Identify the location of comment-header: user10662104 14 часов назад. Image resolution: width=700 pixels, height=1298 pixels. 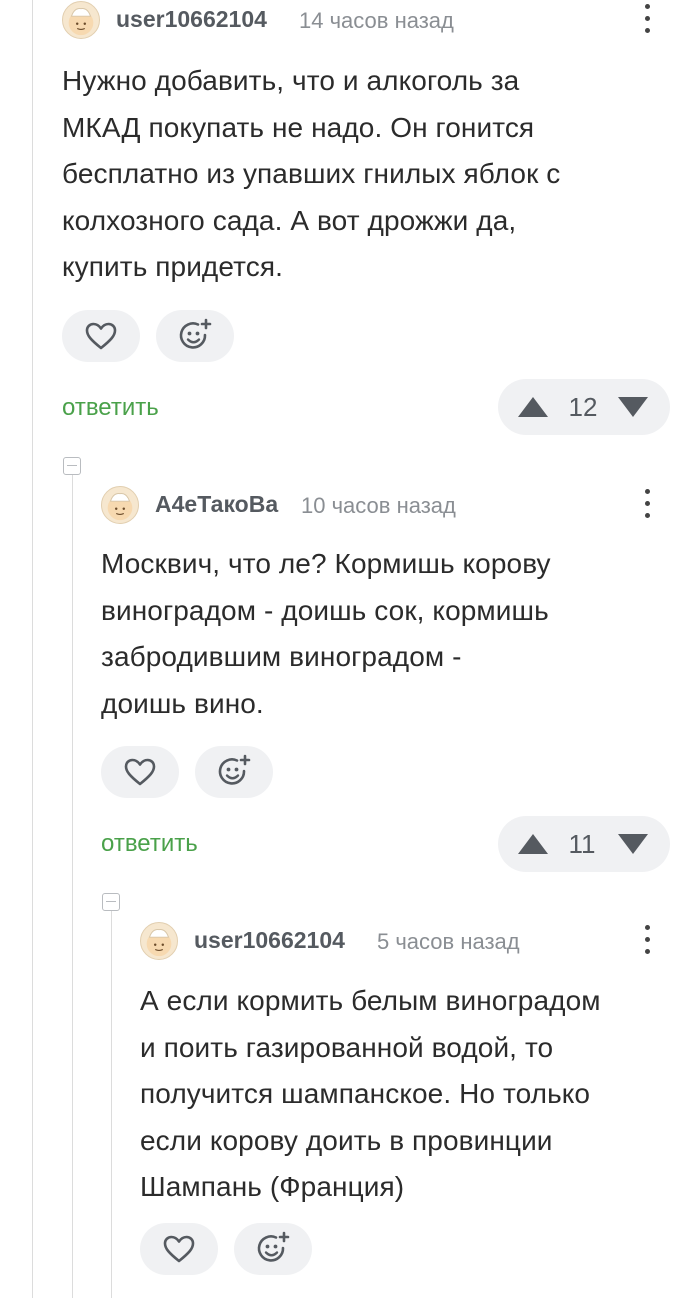
(381, 20).